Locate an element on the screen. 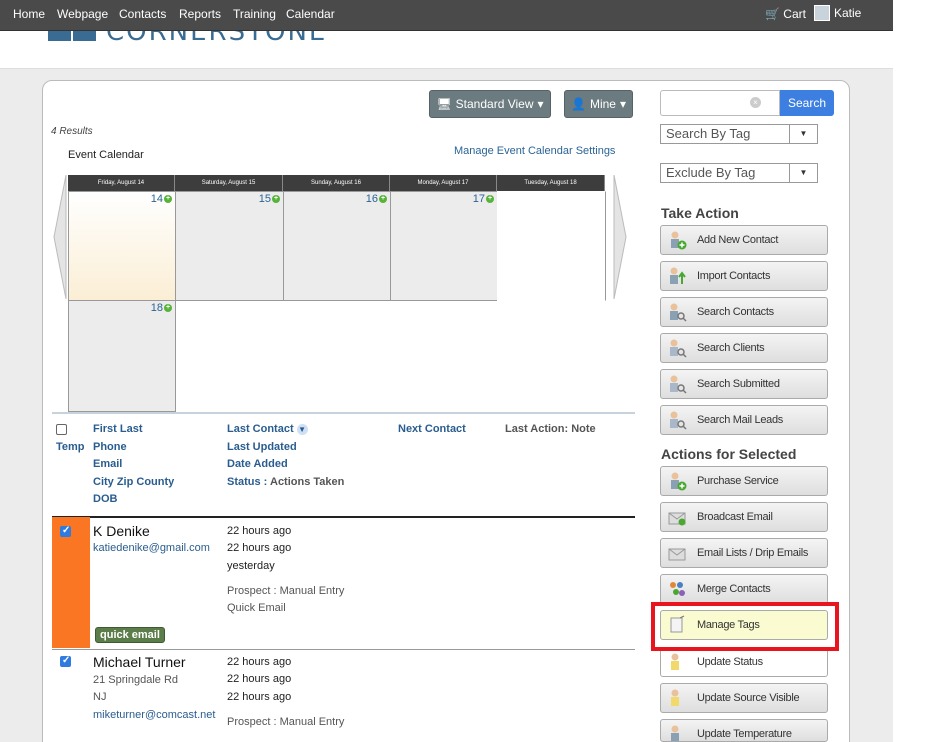 The height and width of the screenshot is (742, 928). search-mail-leads-button: Search Mail Leads is located at coordinates (744, 420).